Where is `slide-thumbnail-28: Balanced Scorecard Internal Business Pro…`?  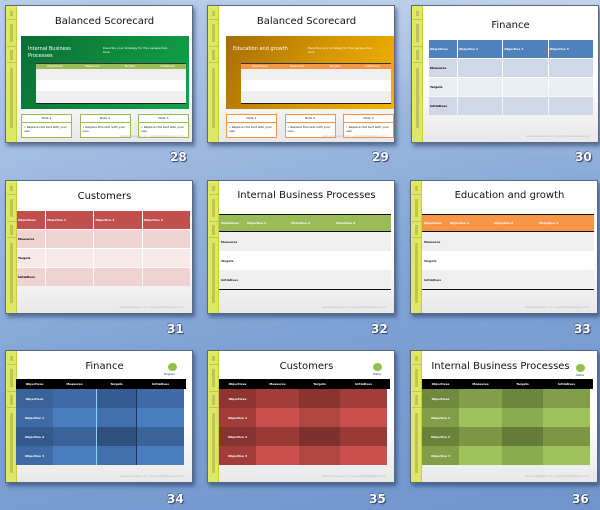
slide-thumbnail-28: Balanced Scorecard Internal Business Pro… is located at coordinates (99, 74).